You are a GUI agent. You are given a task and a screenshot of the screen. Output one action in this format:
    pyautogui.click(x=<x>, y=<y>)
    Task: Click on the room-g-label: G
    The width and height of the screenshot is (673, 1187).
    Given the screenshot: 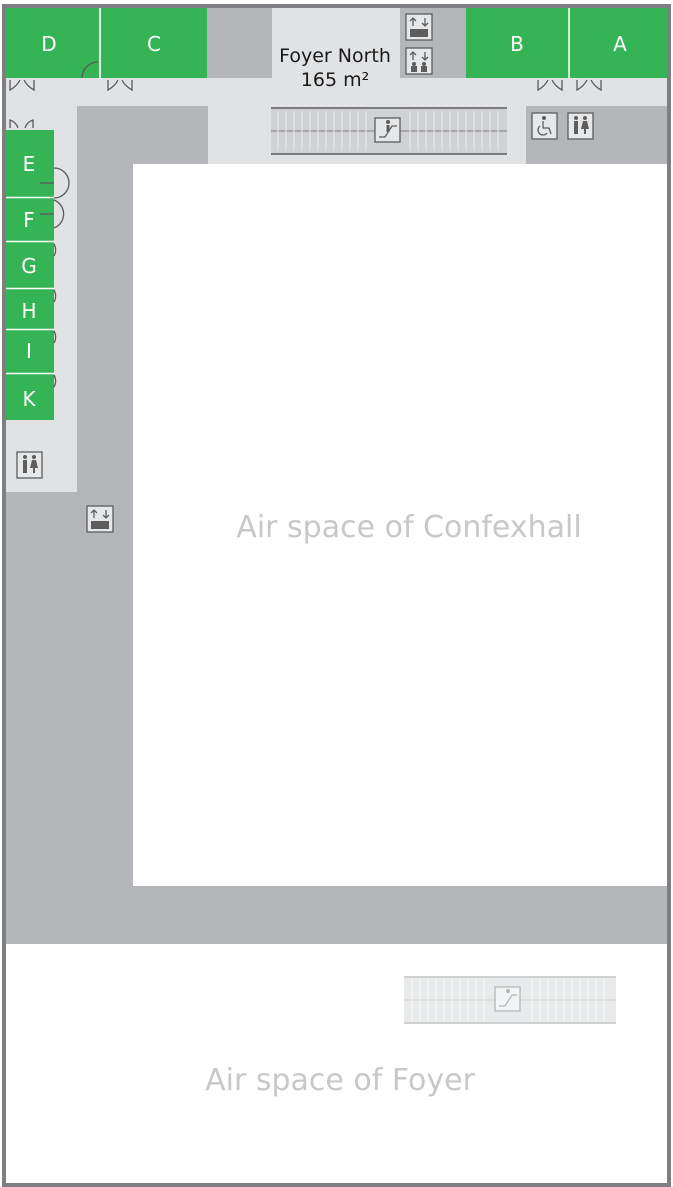 What is the action you would take?
    pyautogui.click(x=29, y=266)
    